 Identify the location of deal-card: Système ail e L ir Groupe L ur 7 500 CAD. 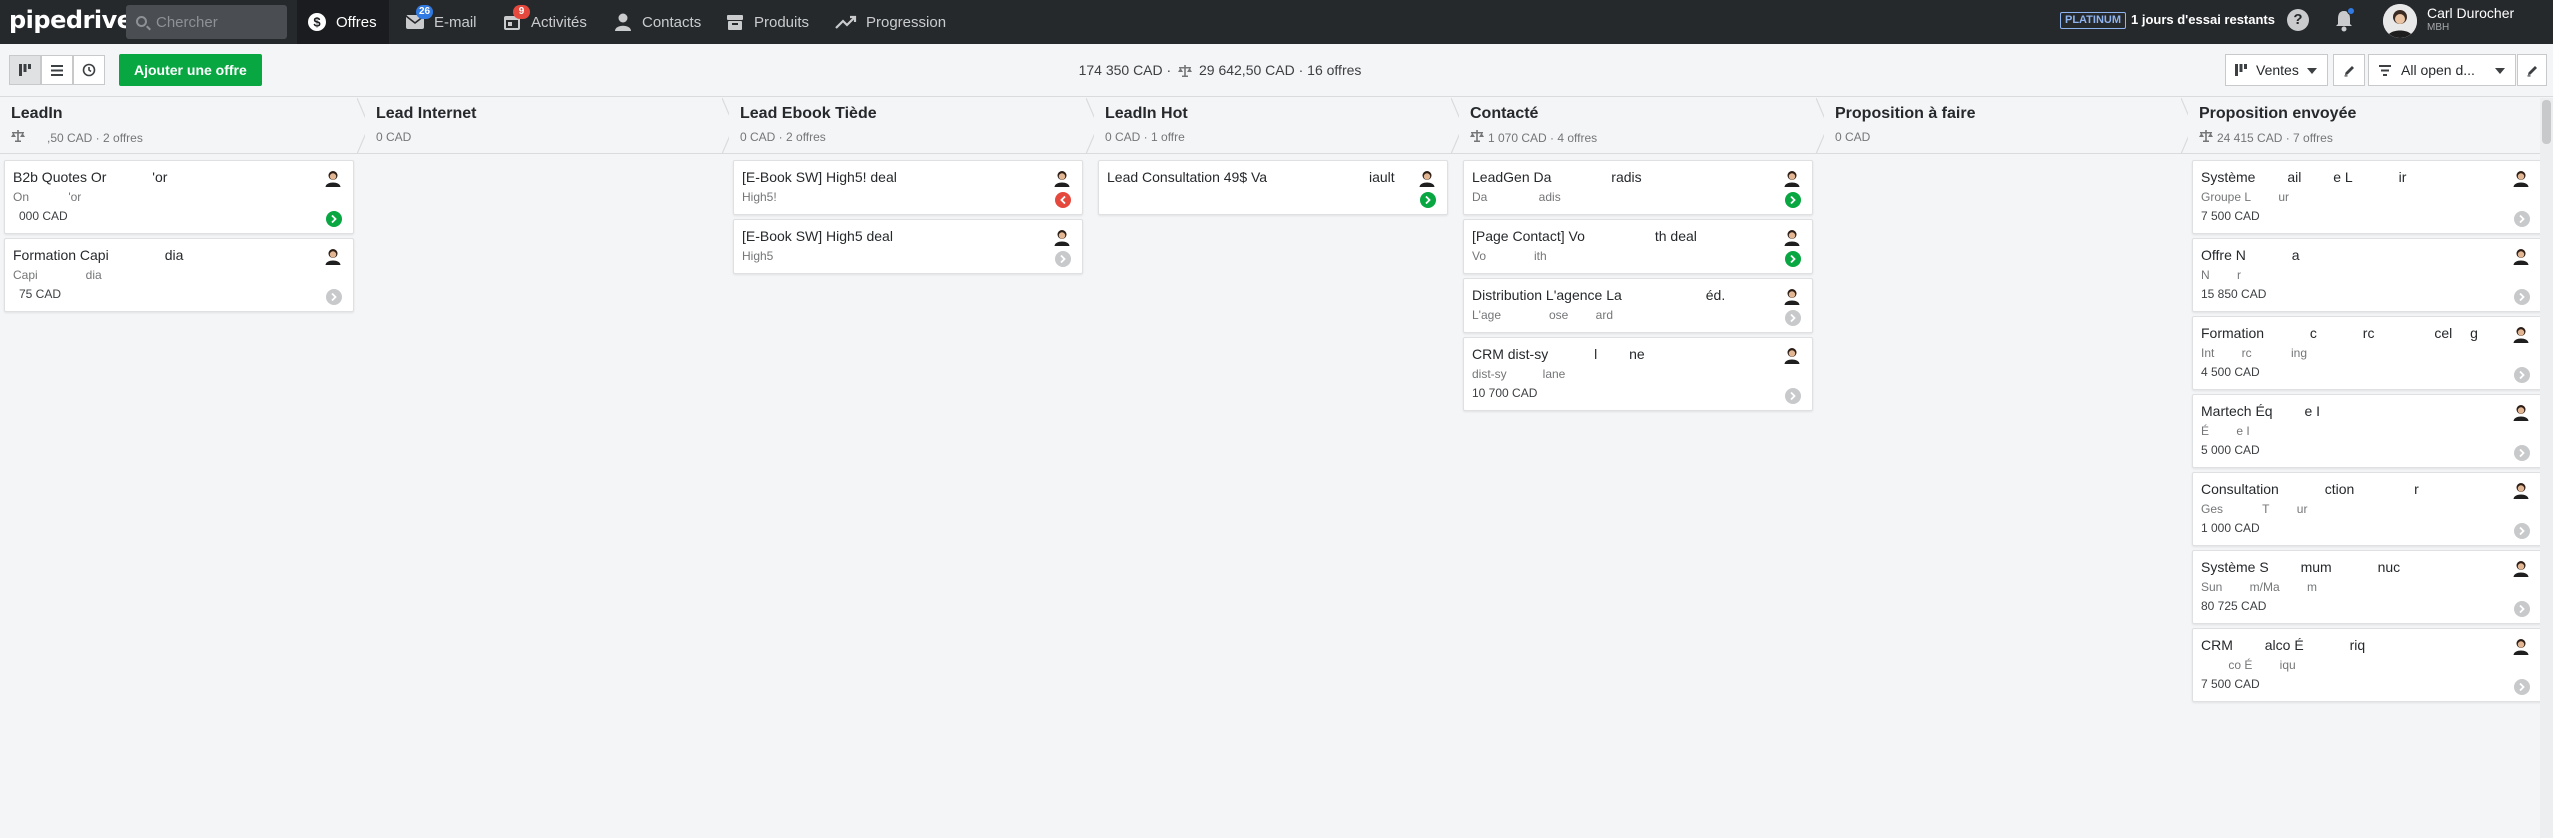
(2367, 197).